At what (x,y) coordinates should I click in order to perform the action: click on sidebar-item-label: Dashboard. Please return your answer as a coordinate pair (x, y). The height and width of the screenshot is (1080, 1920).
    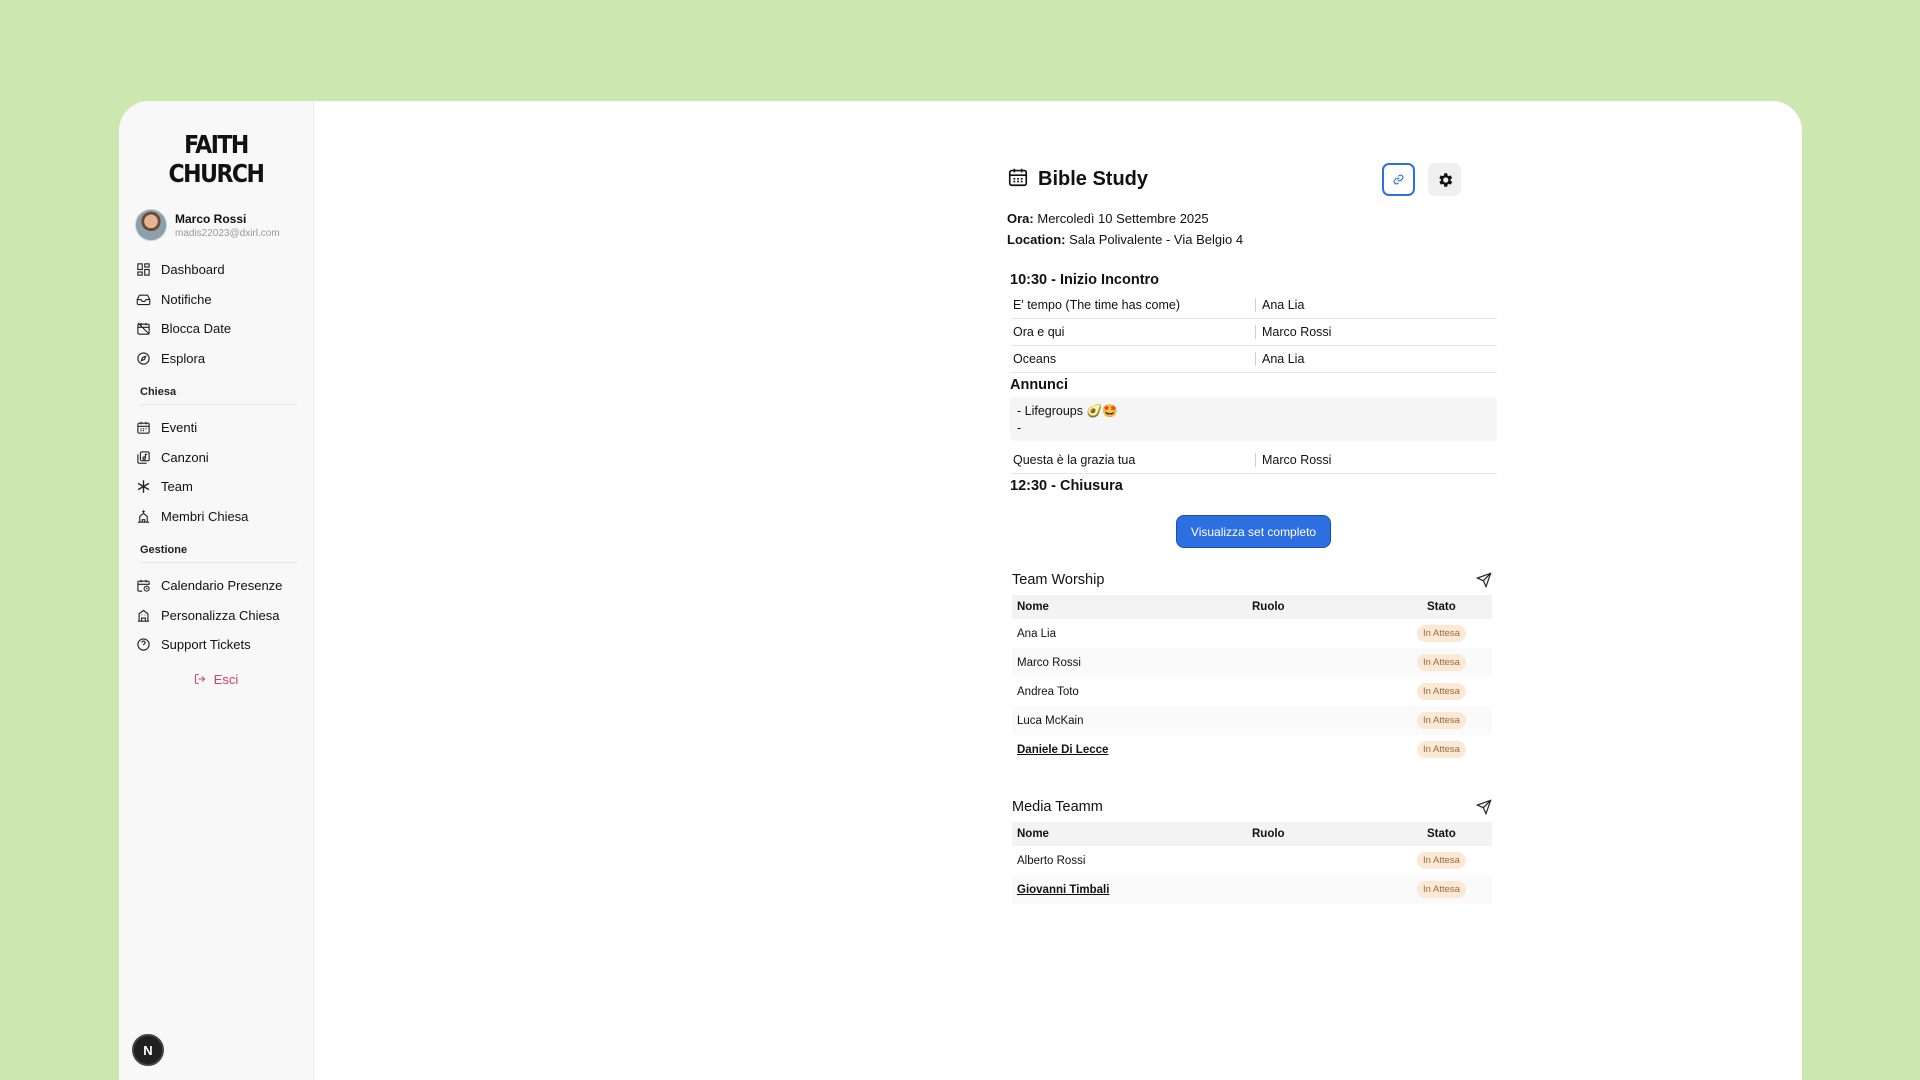
    Looking at the image, I should click on (193, 270).